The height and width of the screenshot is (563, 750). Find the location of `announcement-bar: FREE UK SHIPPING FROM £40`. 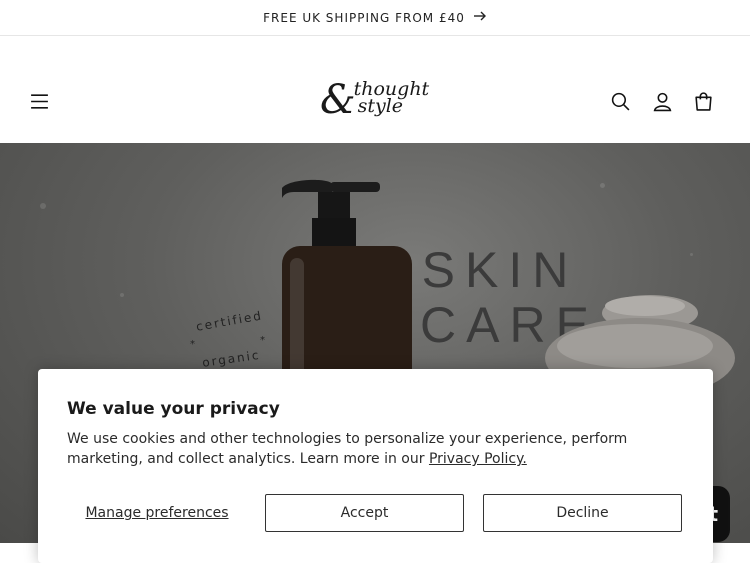

announcement-bar: FREE UK SHIPPING FROM £40 is located at coordinates (375, 18).